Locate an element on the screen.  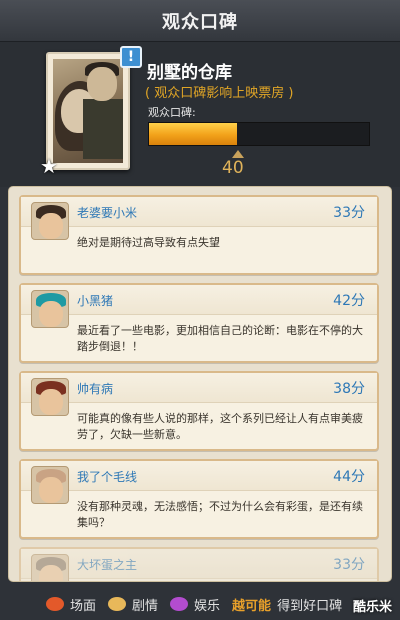
review-text: 绝对是期待过高导致有点失望 is located at coordinates (148, 242).